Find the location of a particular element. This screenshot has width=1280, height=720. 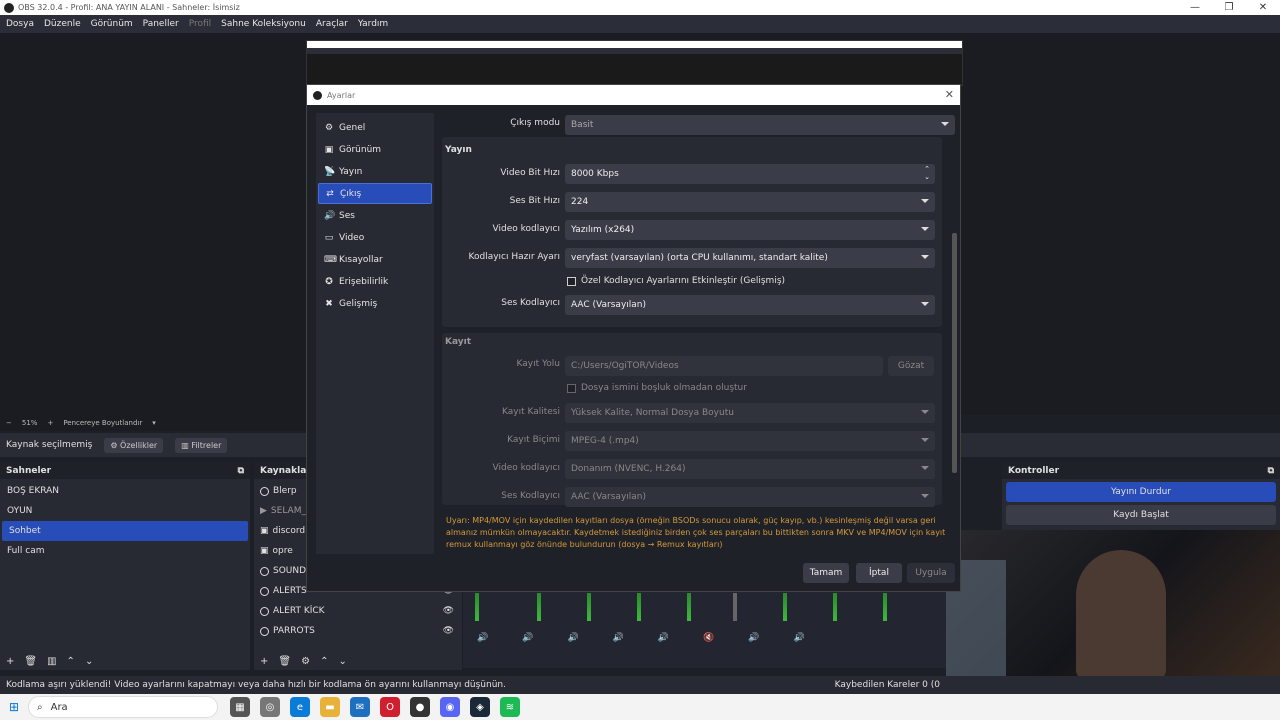

add-source-icon: + is located at coordinates (264, 661).